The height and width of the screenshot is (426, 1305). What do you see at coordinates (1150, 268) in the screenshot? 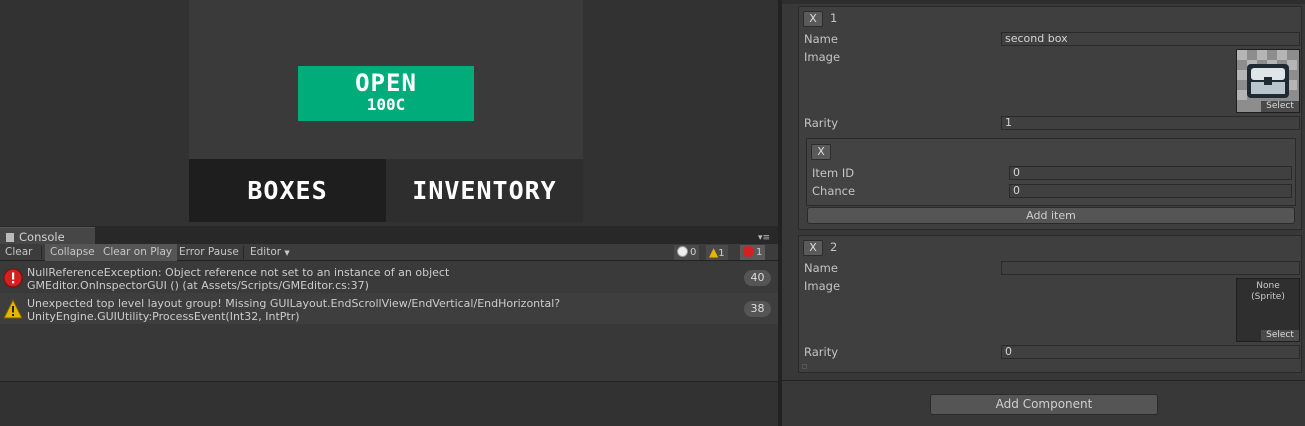
I see `name-field` at bounding box center [1150, 268].